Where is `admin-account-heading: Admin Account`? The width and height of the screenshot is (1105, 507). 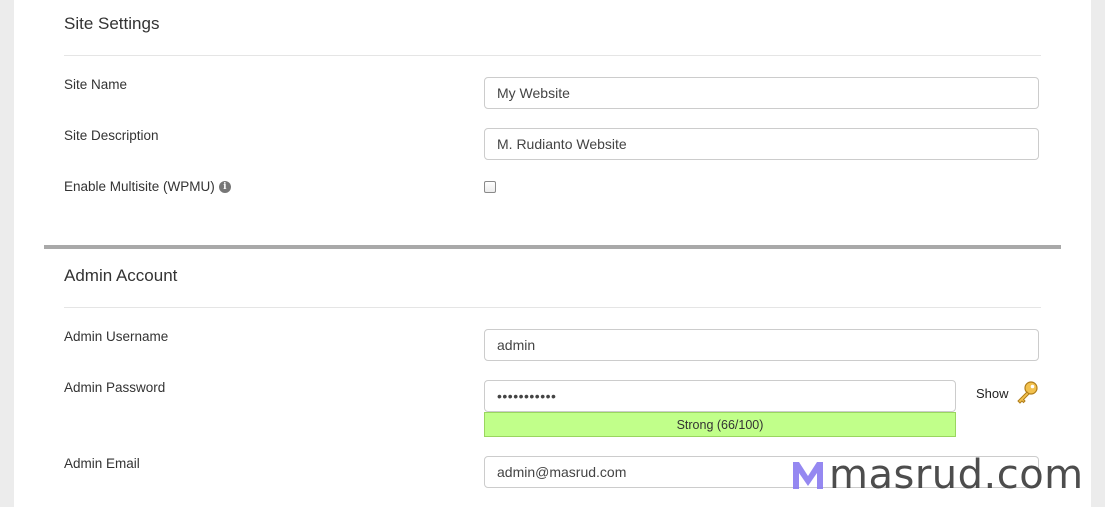 admin-account-heading: Admin Account is located at coordinates (121, 275).